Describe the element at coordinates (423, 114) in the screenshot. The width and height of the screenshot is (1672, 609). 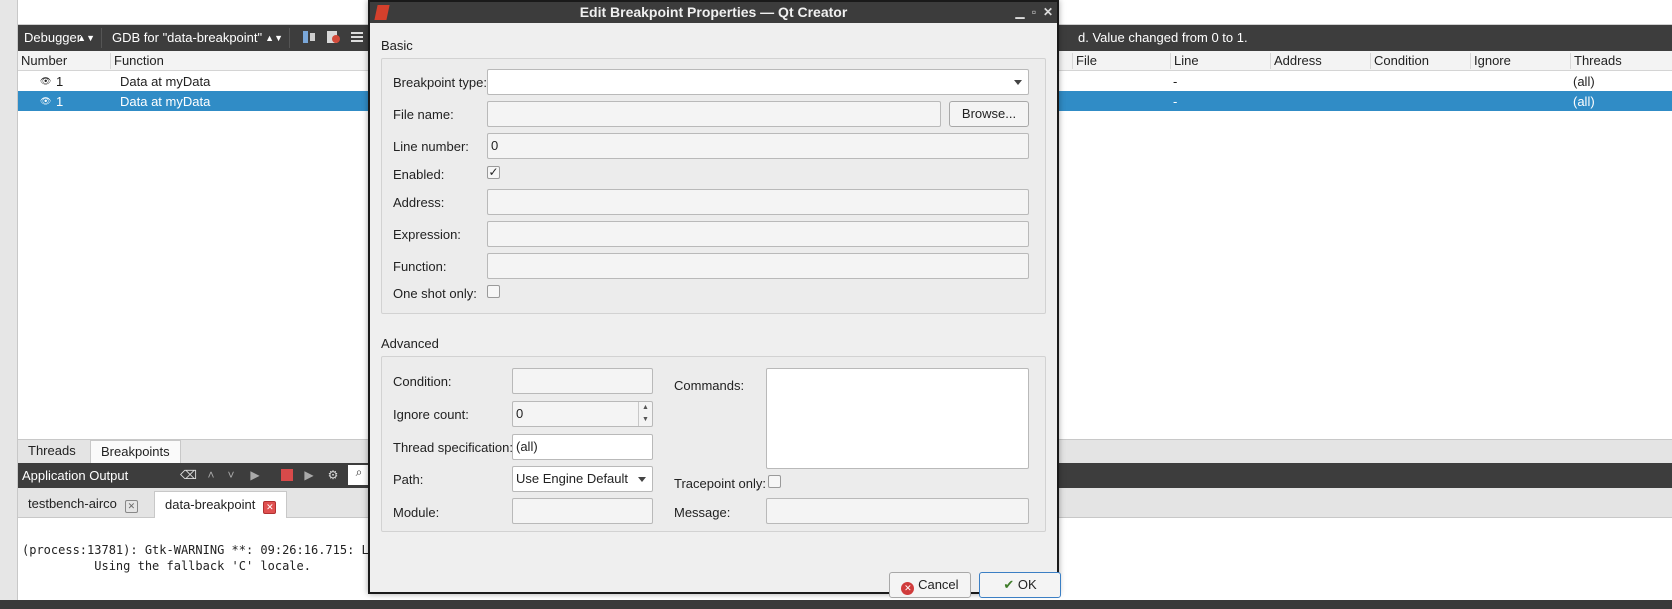
I see `file-name-label: File name:` at that location.